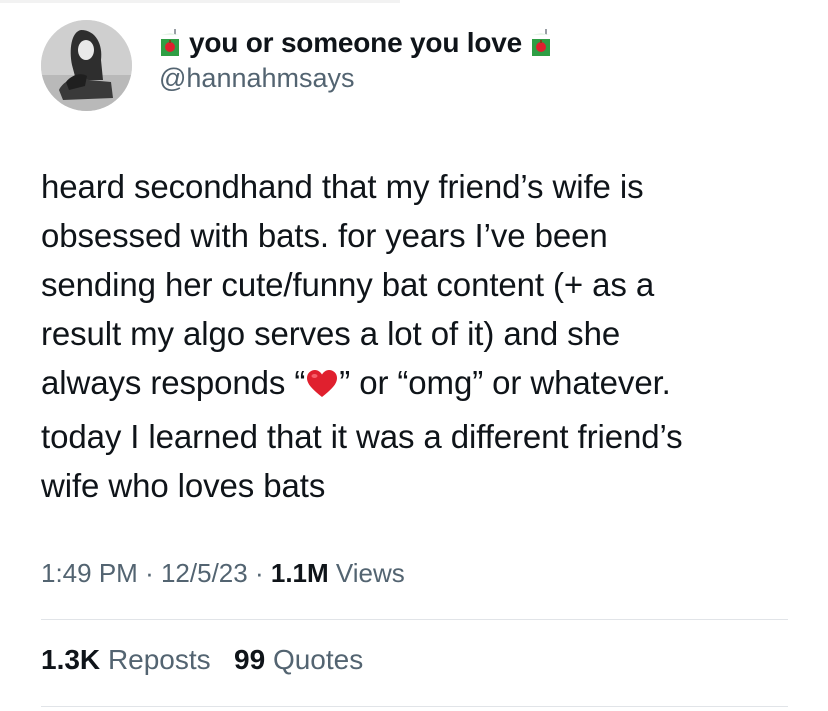  I want to click on red-heart-icon, so click(322, 387).